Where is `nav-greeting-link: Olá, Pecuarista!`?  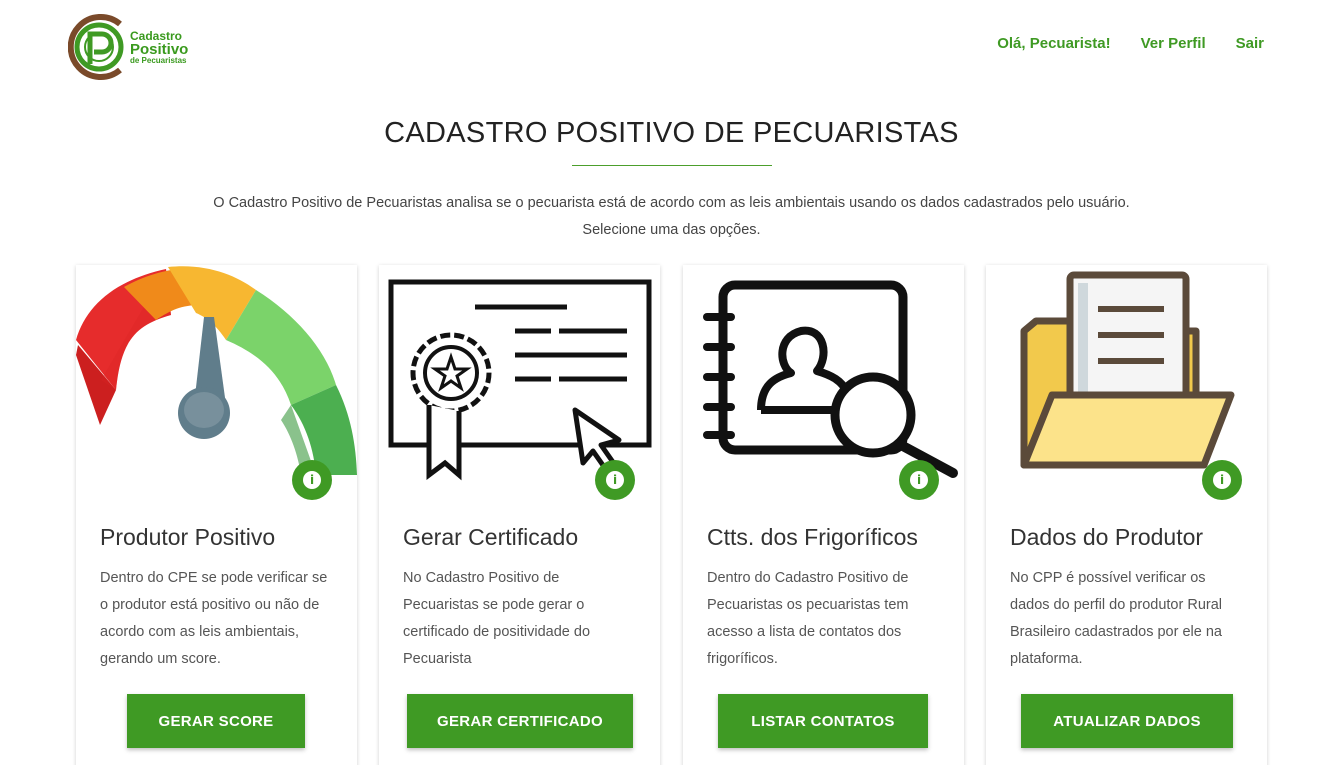
nav-greeting-link: Olá, Pecuarista! is located at coordinates (1053, 43).